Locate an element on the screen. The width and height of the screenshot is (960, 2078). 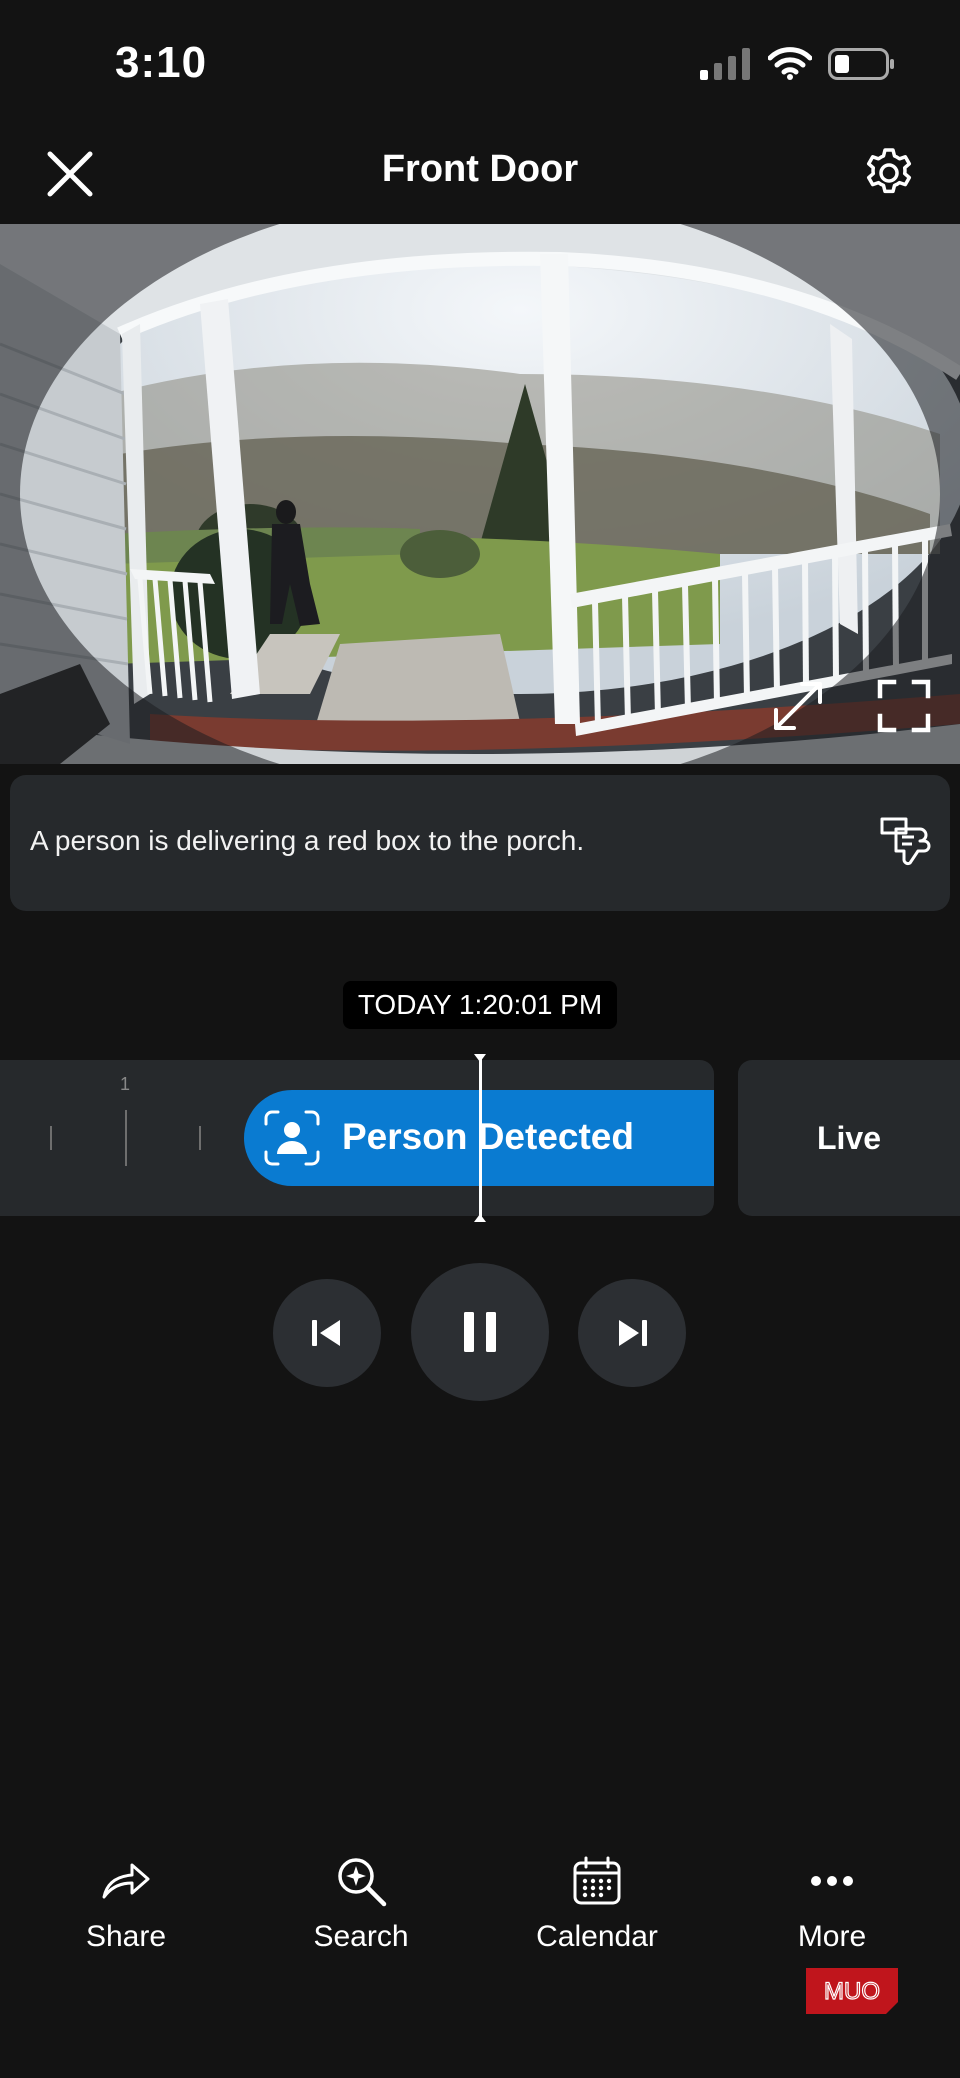
thumbs-down-feedback-icon is located at coordinates (905, 841).